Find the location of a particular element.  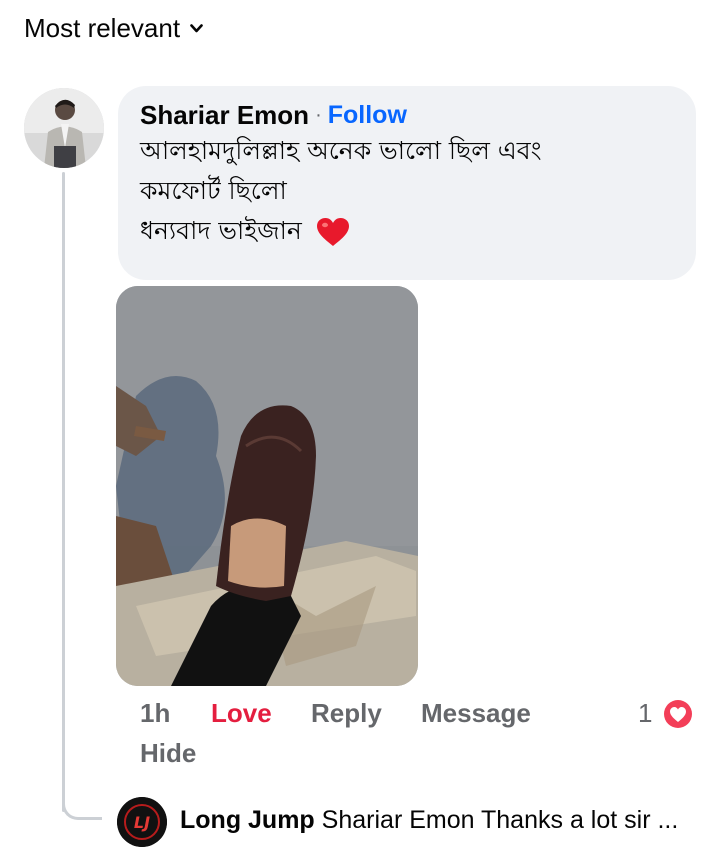

comment-text-line: কমফোর্ট ছিলো is located at coordinates (213, 190).